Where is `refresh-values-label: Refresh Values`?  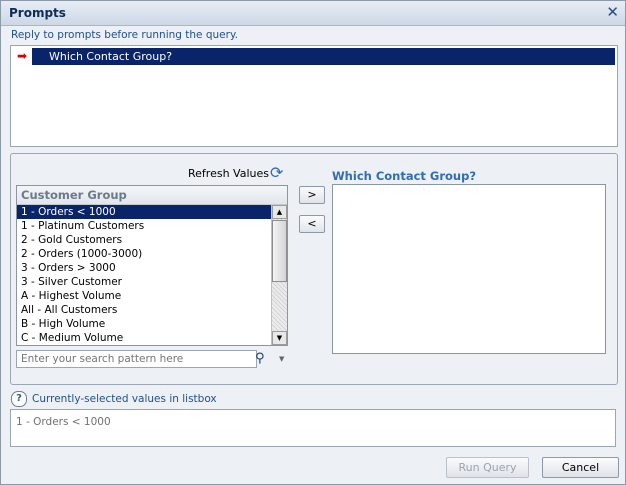 refresh-values-label: Refresh Values is located at coordinates (228, 173).